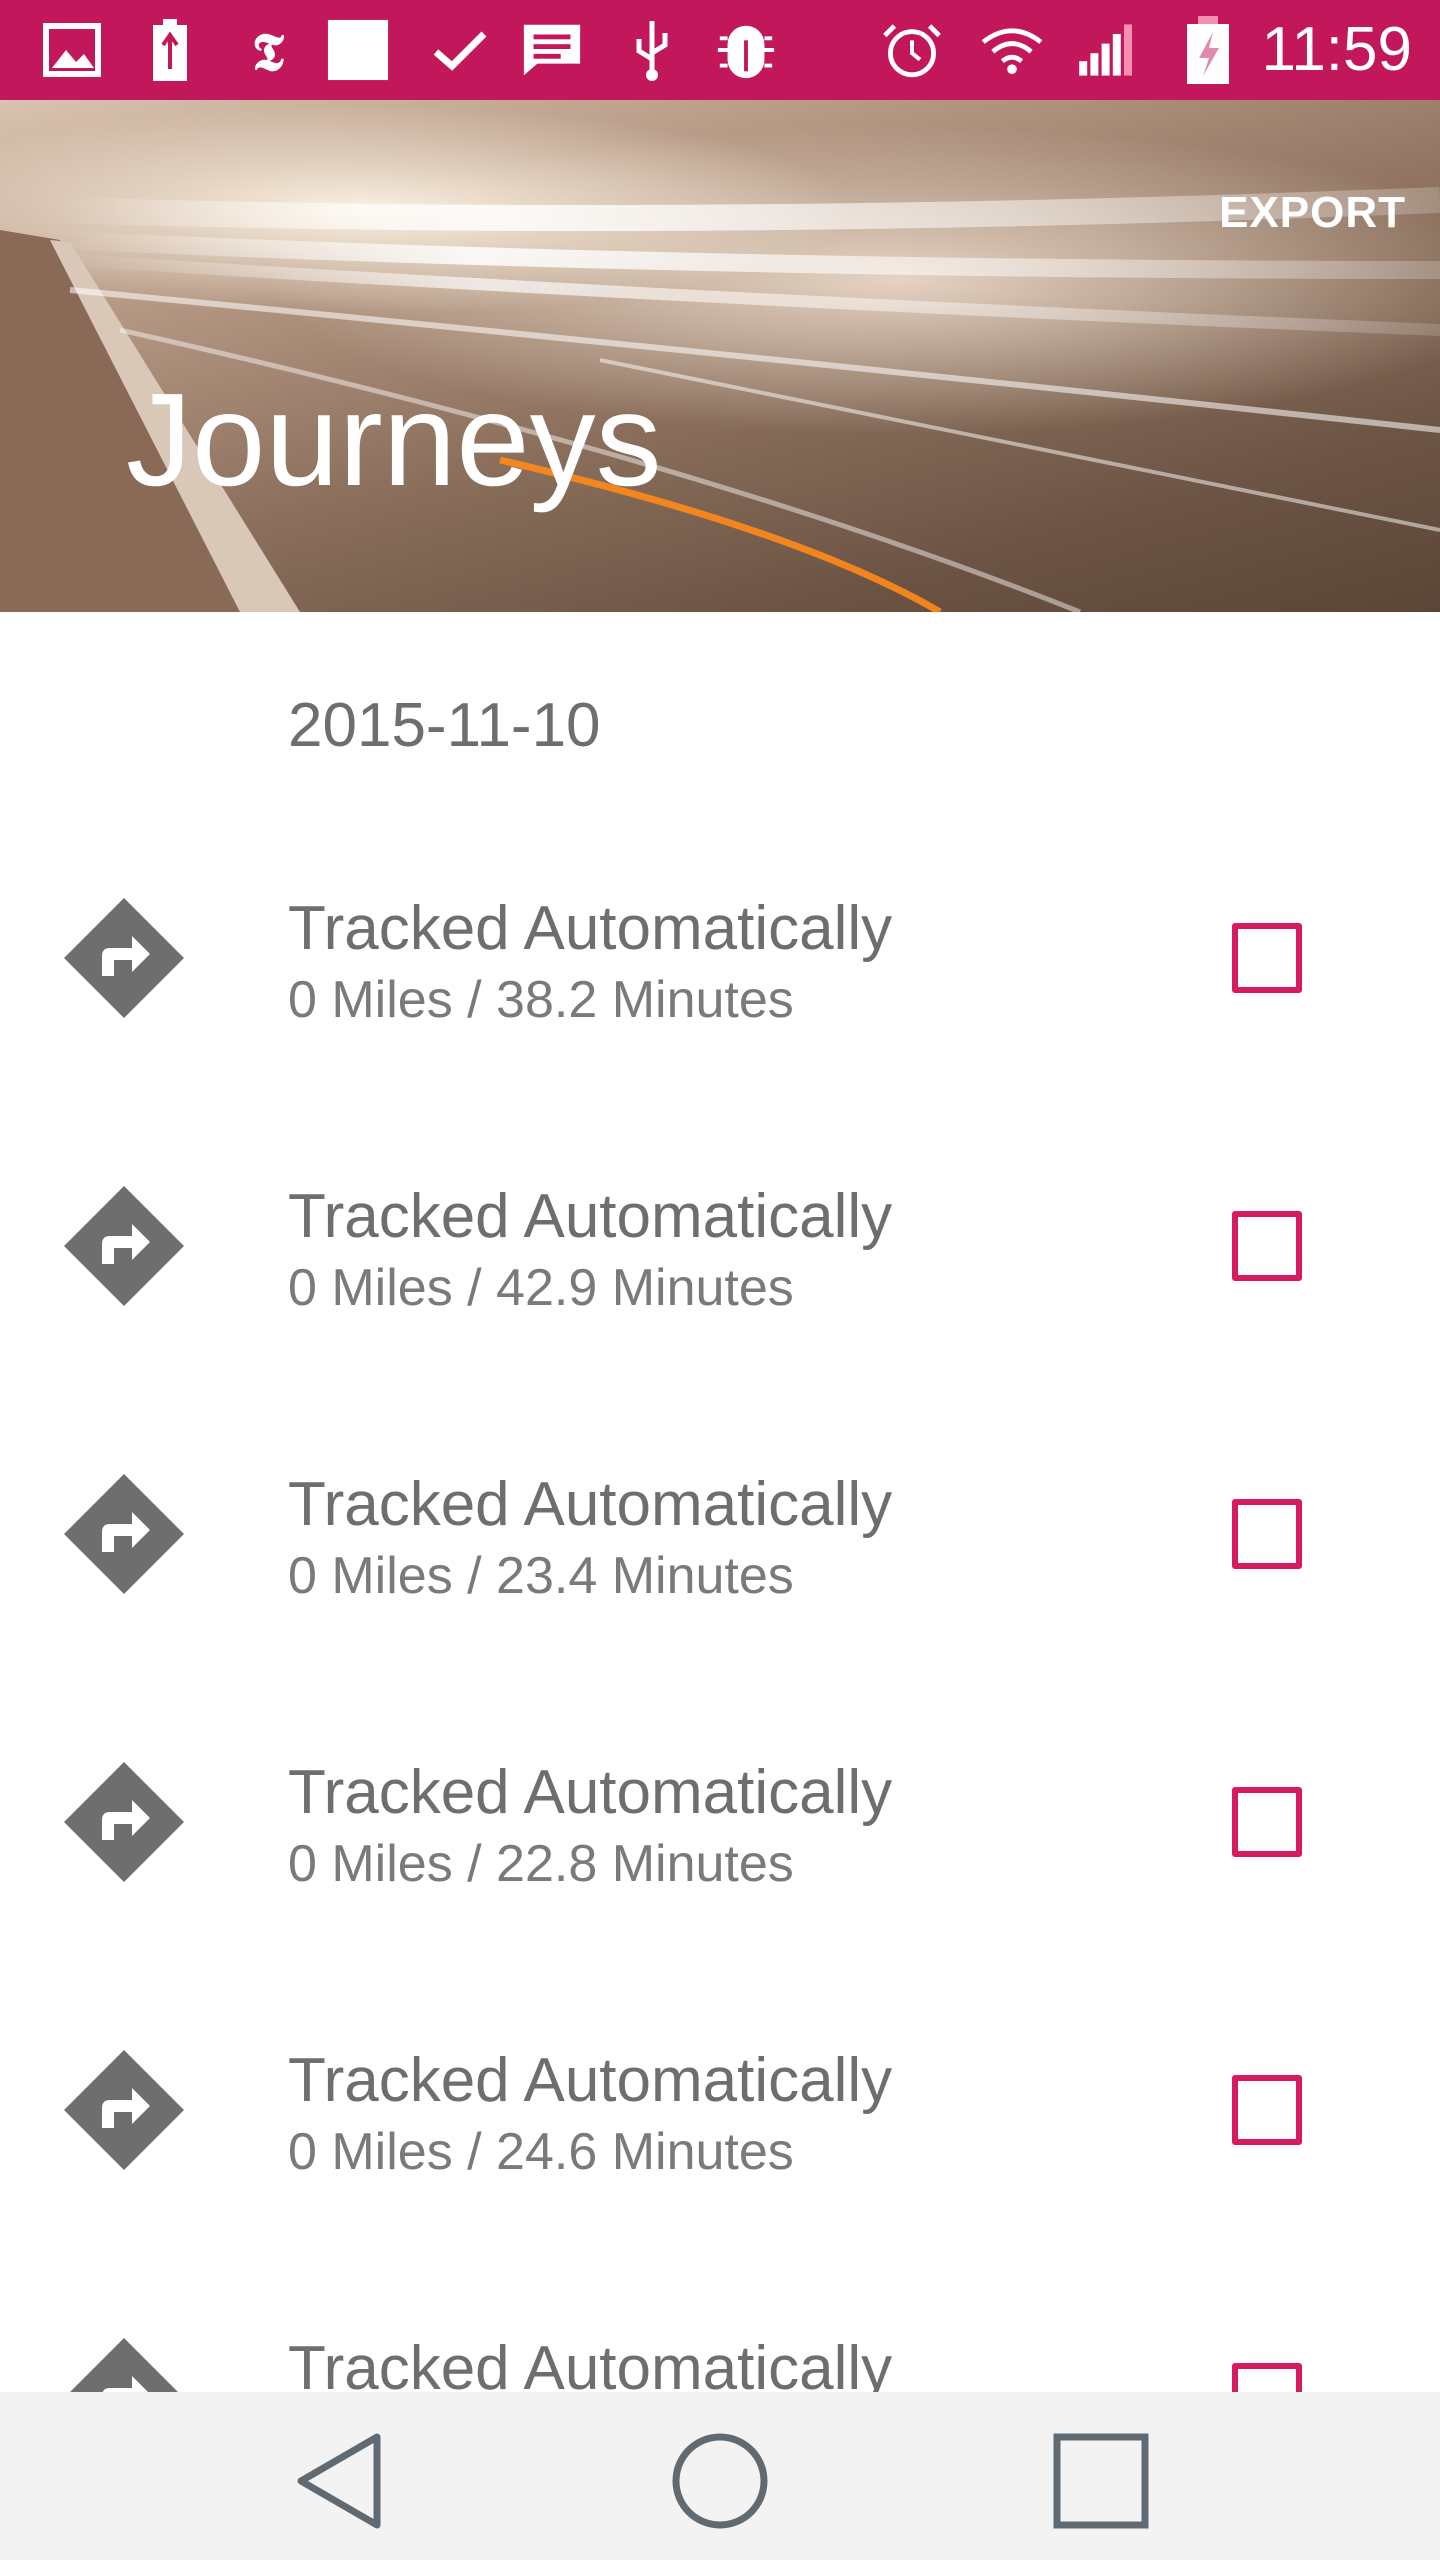  Describe the element at coordinates (1336, 49) in the screenshot. I see `status-time: 11:59` at that location.